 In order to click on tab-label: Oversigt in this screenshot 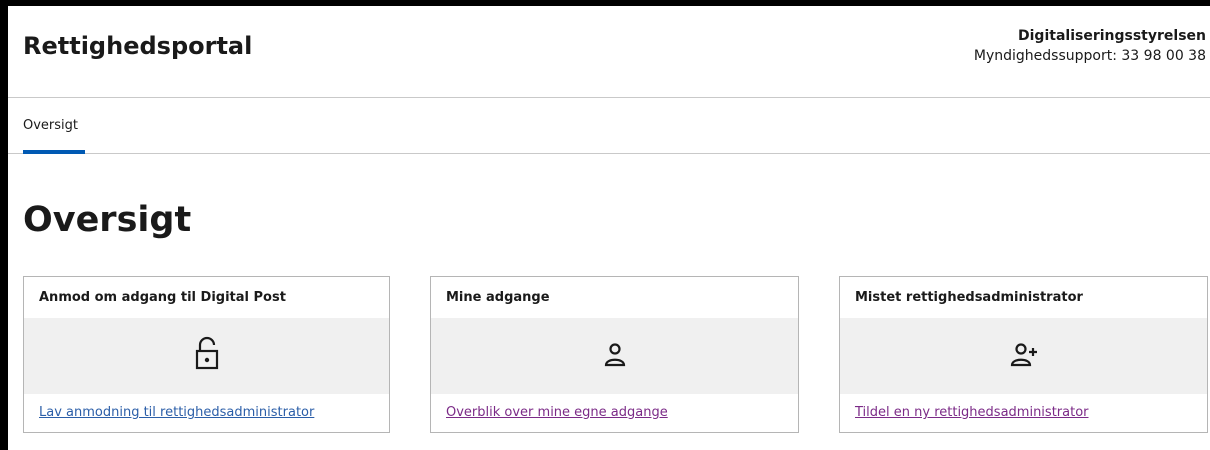, I will do `click(51, 125)`.